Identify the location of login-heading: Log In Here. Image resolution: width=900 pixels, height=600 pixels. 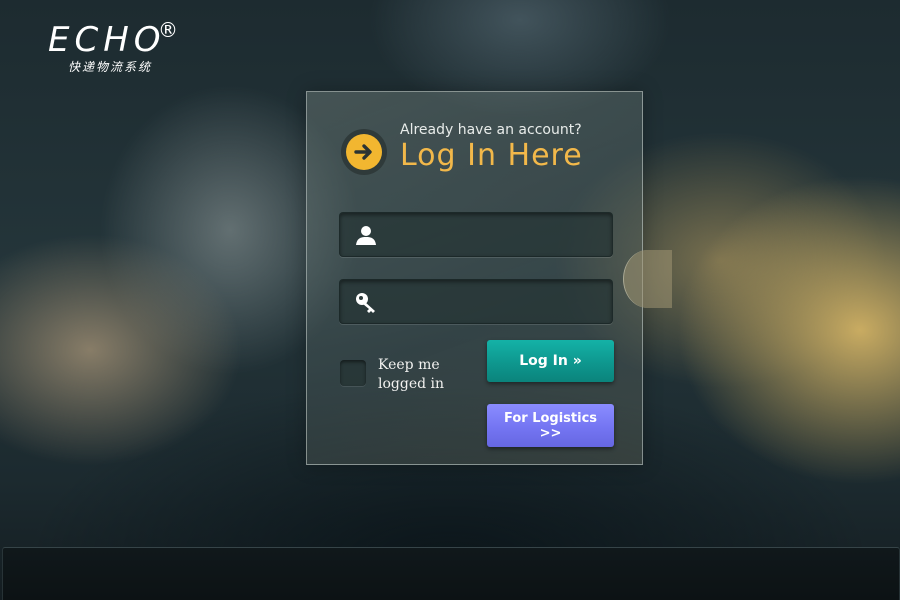
(491, 155).